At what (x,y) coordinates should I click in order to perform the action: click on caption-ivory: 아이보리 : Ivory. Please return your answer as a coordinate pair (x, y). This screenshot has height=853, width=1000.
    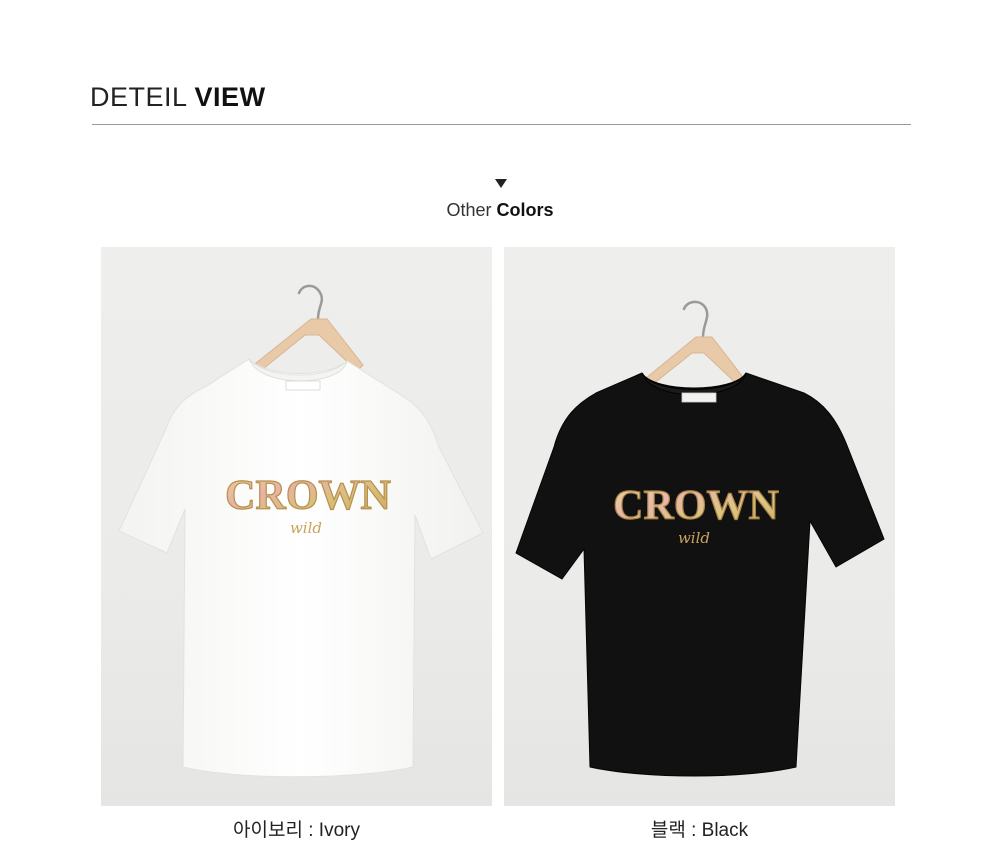
    Looking at the image, I should click on (296, 830).